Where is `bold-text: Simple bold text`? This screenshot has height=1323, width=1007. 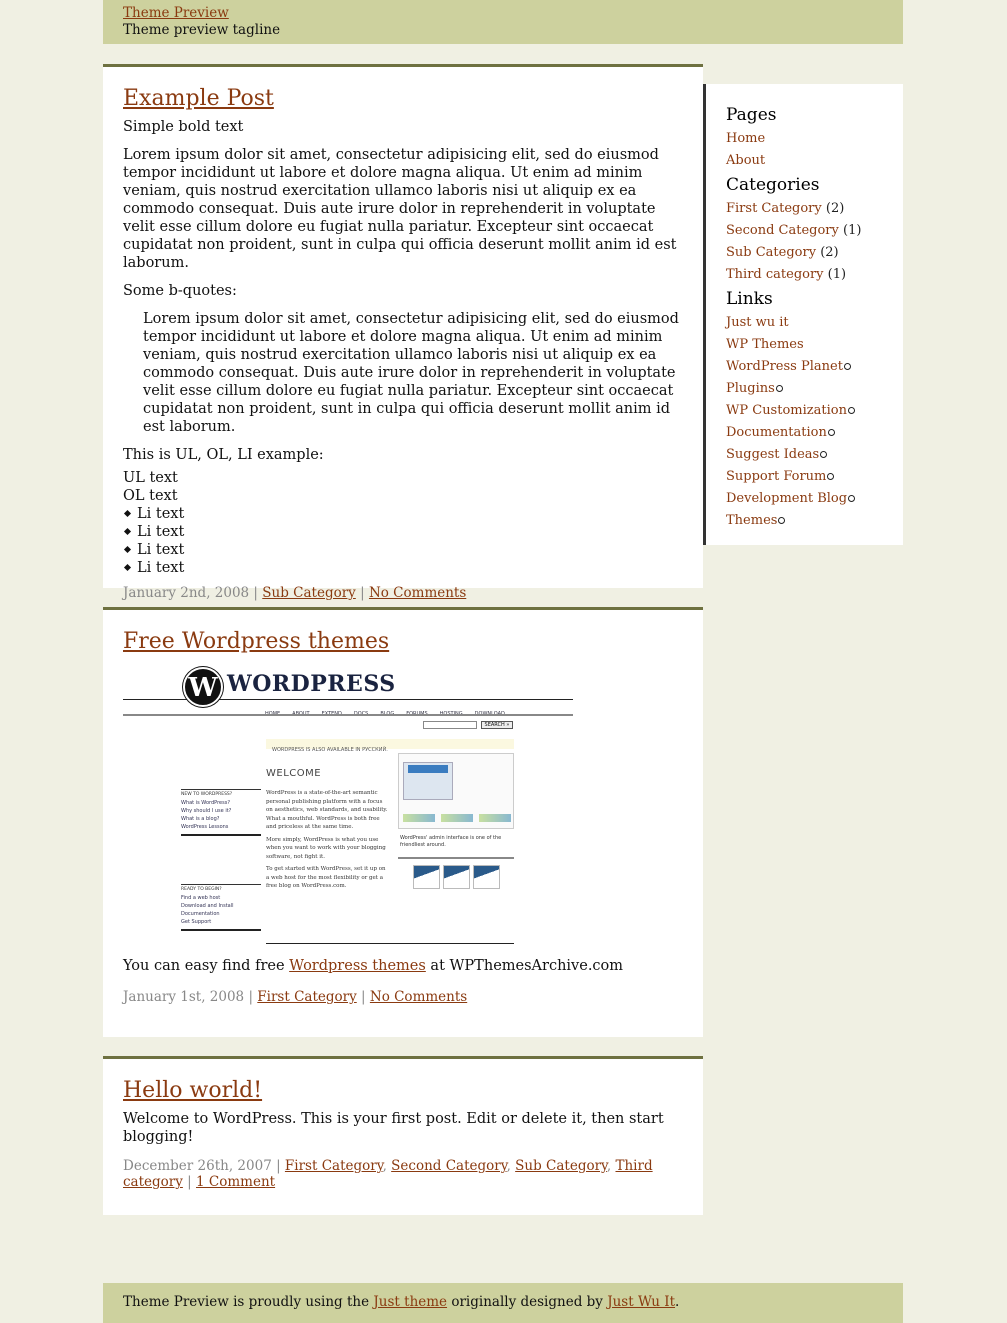 bold-text: Simple bold text is located at coordinates (183, 127).